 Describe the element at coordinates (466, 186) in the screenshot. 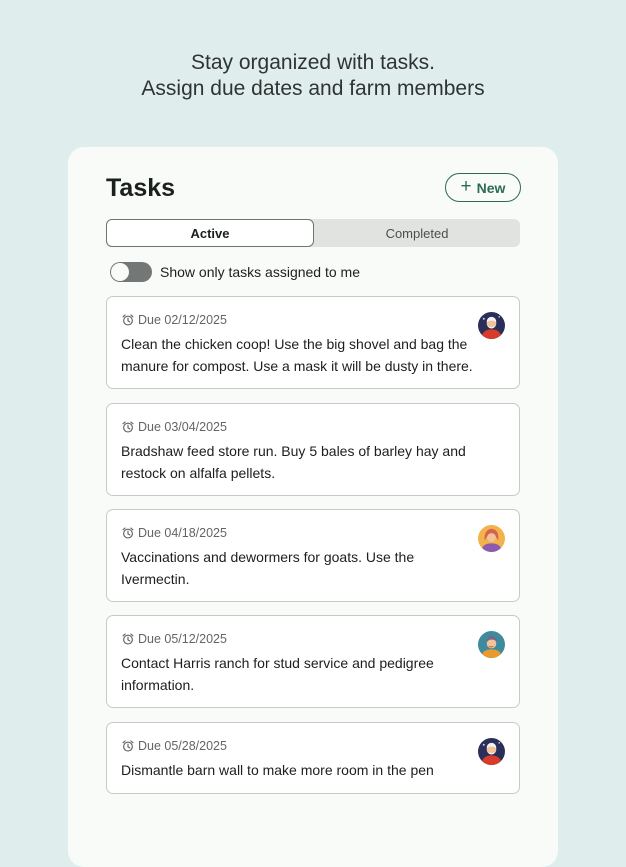

I see `plus-icon: +` at that location.